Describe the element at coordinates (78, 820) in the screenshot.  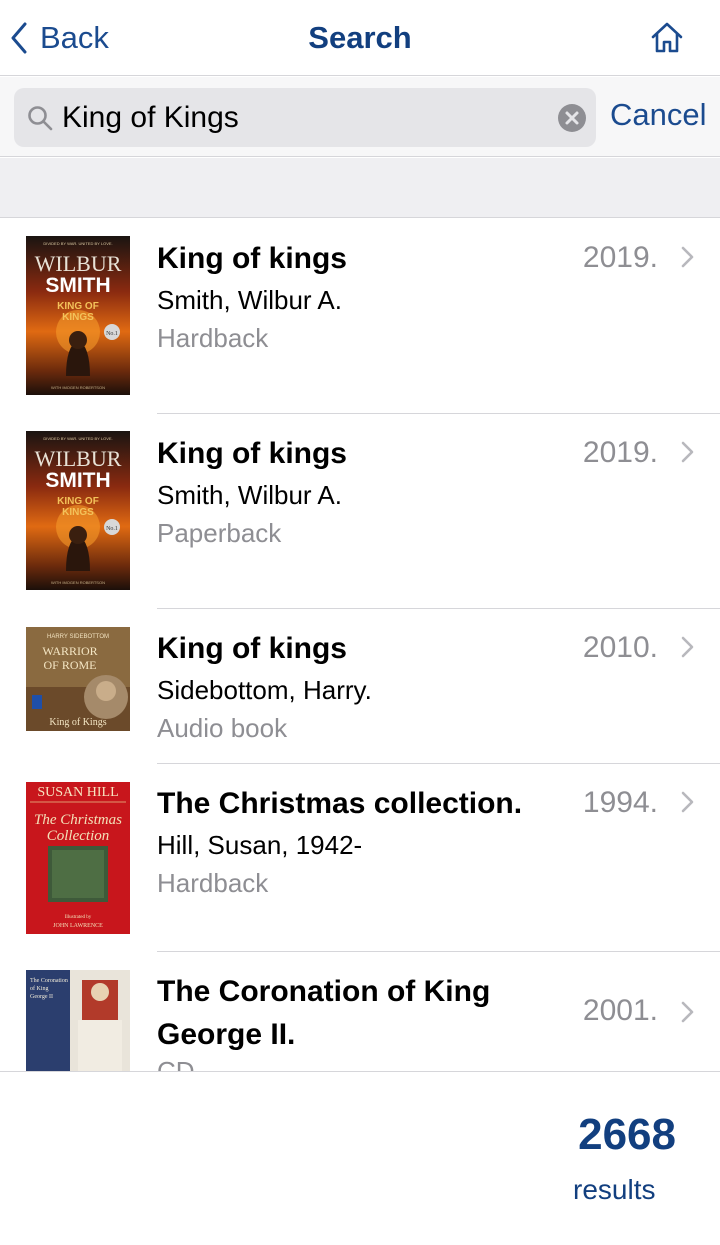
I see `svg-text: The Christmas` at that location.